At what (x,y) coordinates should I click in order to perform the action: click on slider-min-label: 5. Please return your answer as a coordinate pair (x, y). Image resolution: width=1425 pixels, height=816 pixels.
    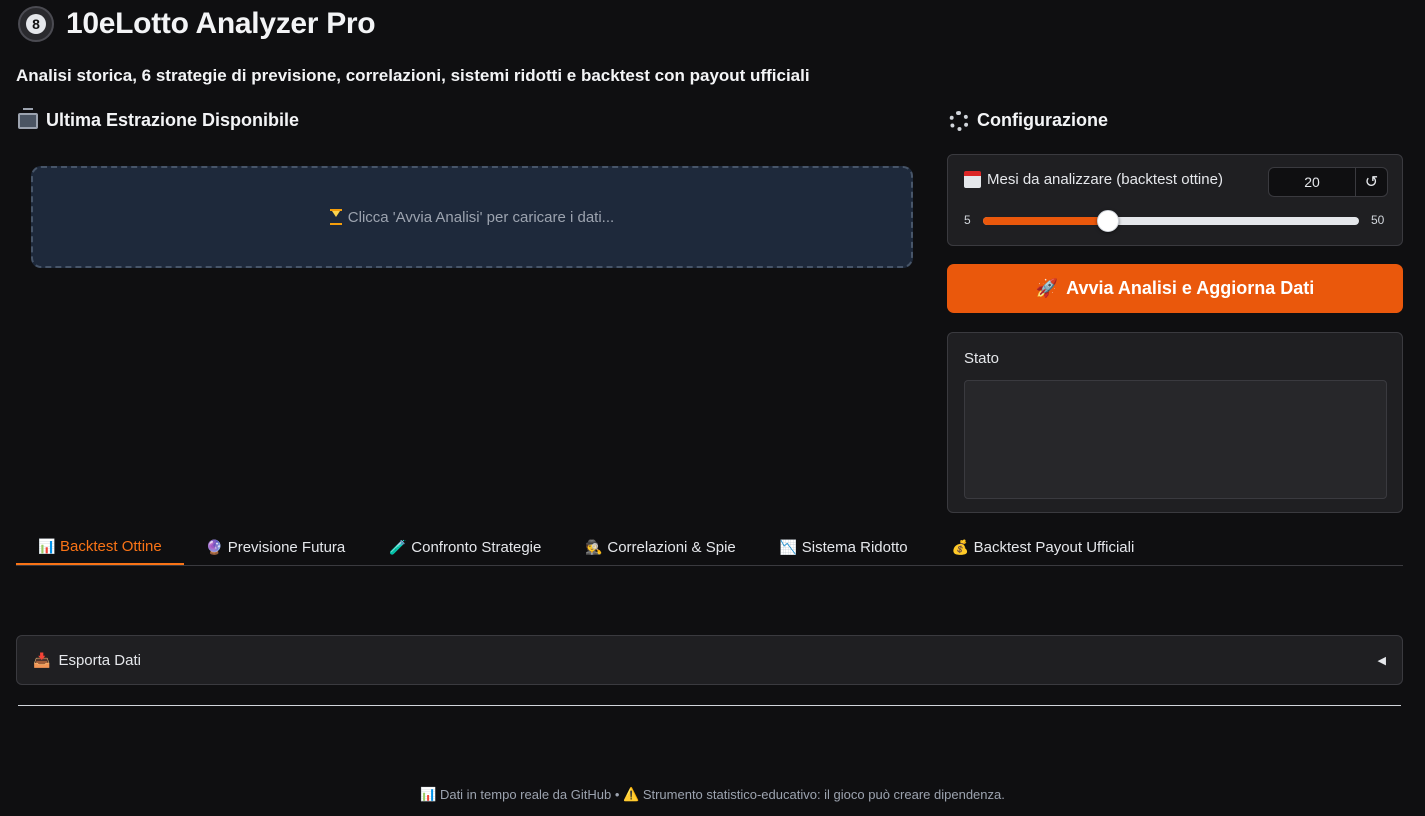
    Looking at the image, I should click on (967, 220).